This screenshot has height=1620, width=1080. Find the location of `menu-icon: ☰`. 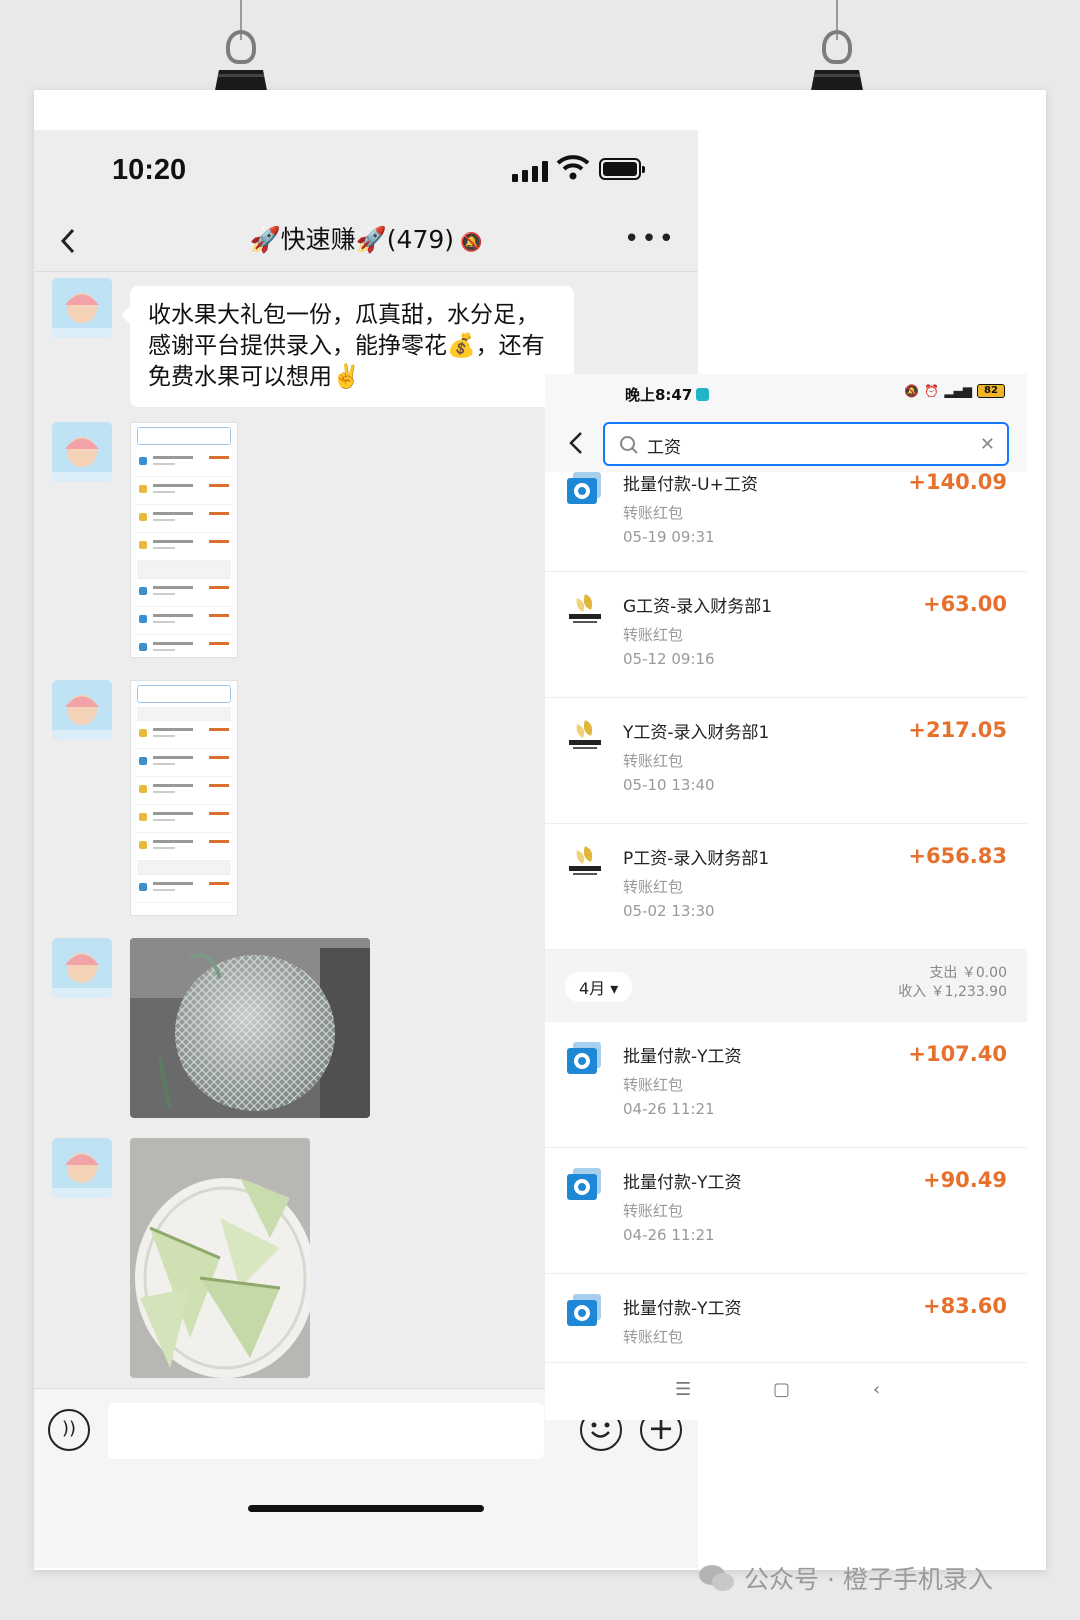

menu-icon: ☰ is located at coordinates (683, 1389).